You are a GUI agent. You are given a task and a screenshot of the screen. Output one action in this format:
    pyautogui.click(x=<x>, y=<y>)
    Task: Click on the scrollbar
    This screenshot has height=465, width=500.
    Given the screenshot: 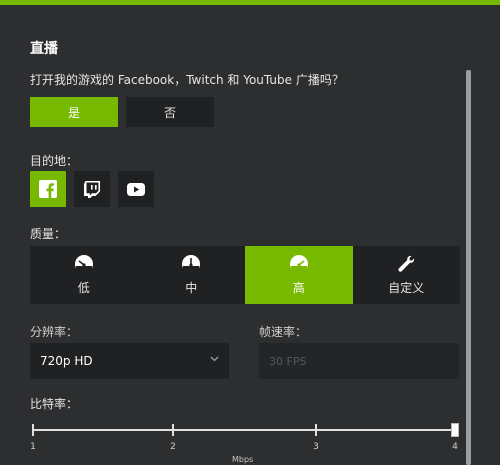 What is the action you would take?
    pyautogui.click(x=468, y=267)
    